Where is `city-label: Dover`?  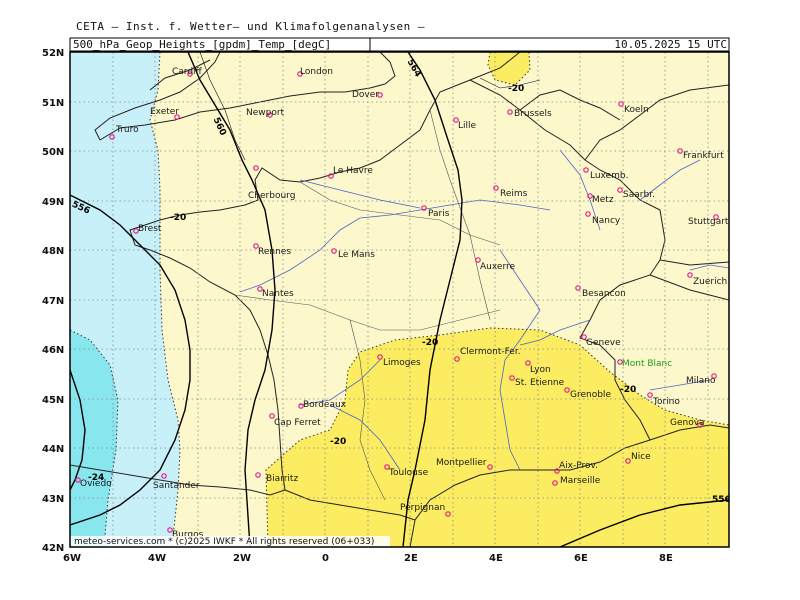 city-label: Dover is located at coordinates (365, 95).